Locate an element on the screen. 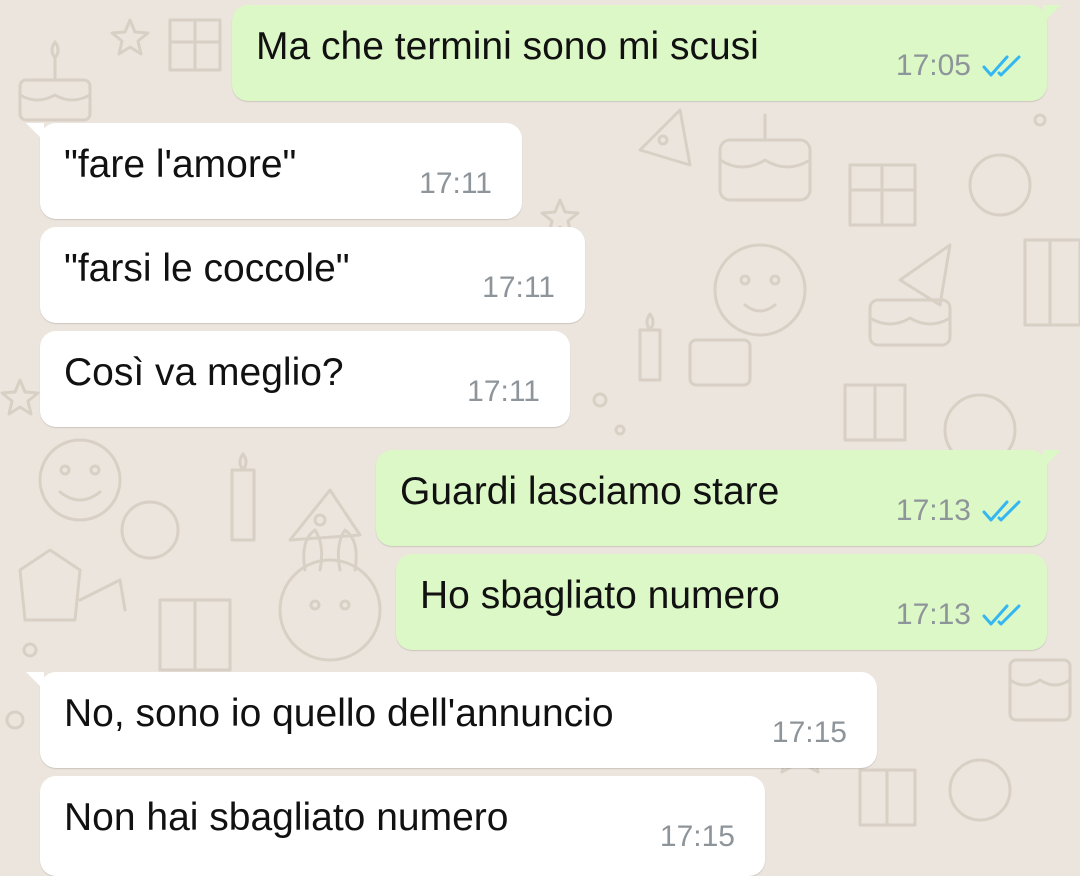  message-text: Ho sbagliato numero is located at coordinates (600, 595).